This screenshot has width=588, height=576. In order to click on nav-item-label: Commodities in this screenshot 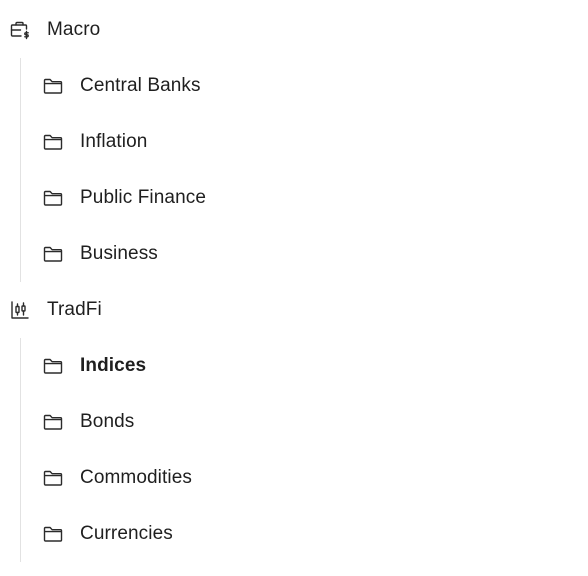, I will do `click(136, 477)`.